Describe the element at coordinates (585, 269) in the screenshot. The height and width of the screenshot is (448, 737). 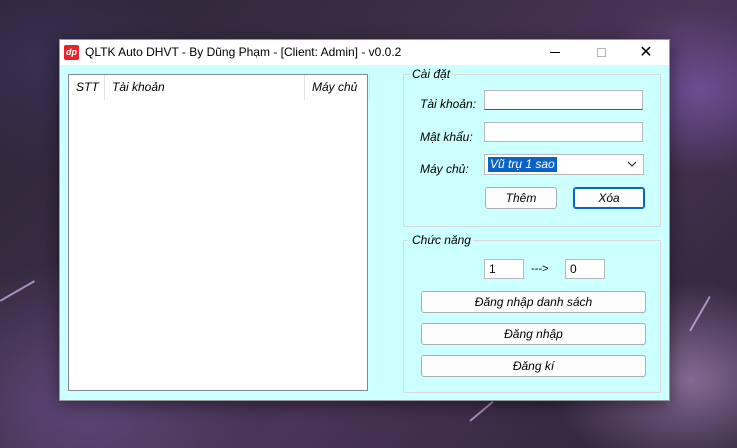
I see `range-to-input` at that location.